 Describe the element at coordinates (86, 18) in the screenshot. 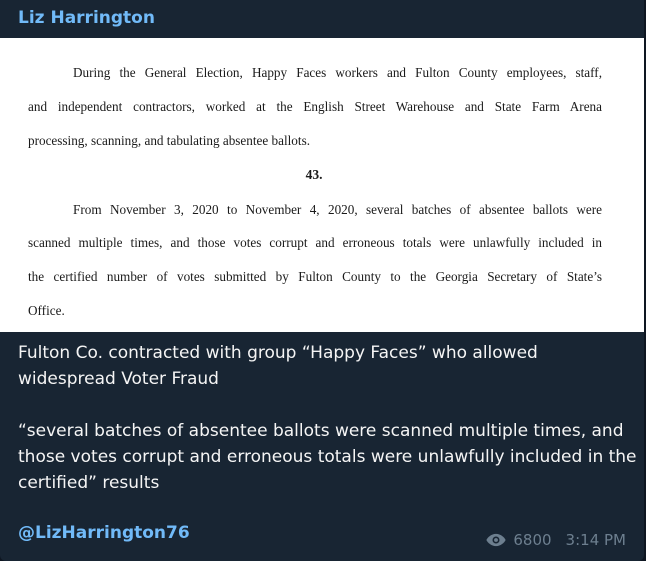

I see `author-name: Liz Harrington` at that location.